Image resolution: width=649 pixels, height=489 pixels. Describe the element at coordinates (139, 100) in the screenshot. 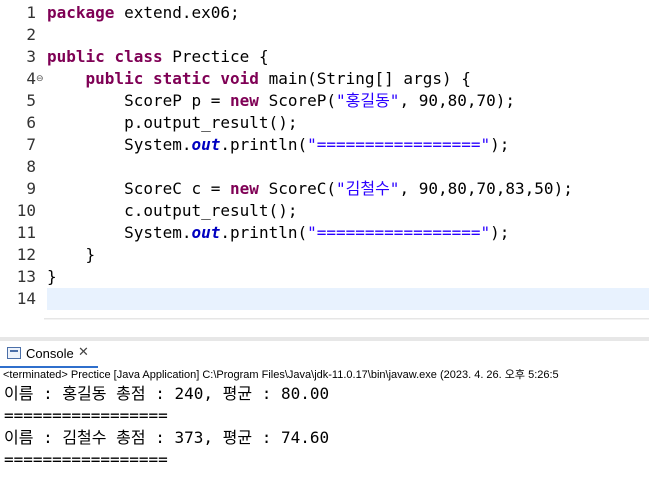

I see `code-token: ScoreP p =` at that location.